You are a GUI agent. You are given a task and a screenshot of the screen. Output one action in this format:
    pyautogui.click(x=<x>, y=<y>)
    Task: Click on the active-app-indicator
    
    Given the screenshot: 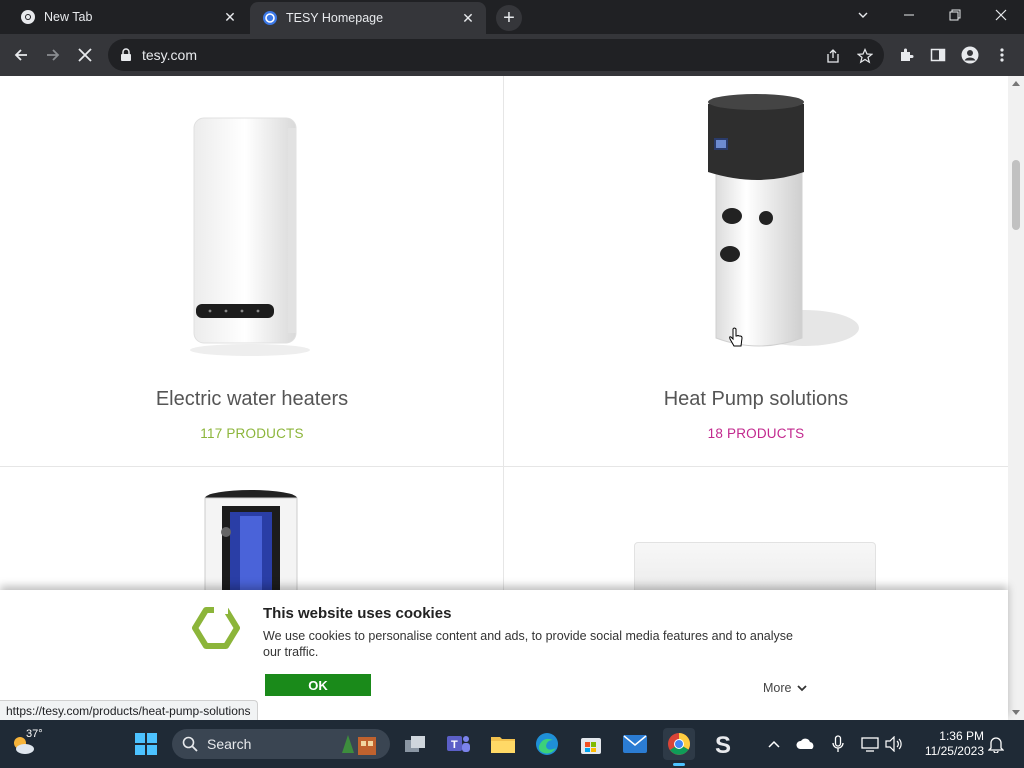 What is the action you would take?
    pyautogui.click(x=679, y=764)
    